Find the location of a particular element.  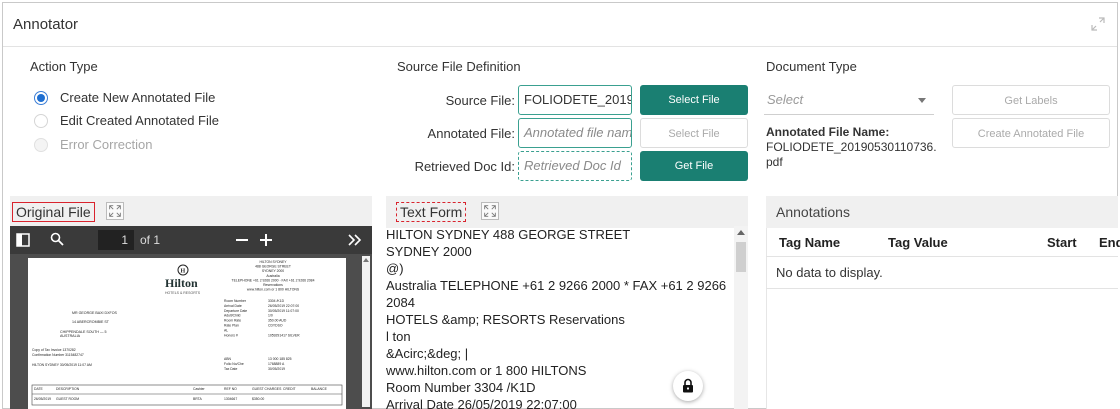

tab-text-form: Text Form is located at coordinates (431, 212).